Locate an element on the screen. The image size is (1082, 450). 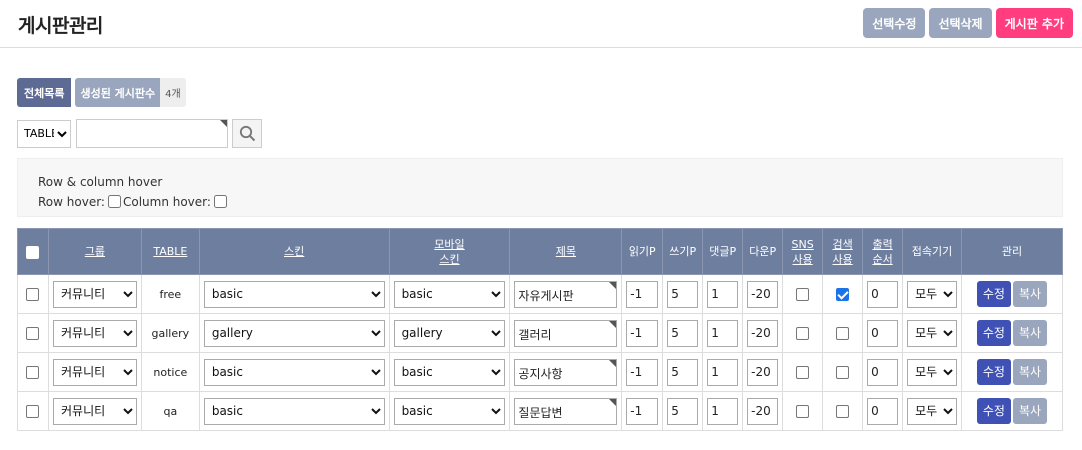
subject-input: 공지사항 is located at coordinates (566, 372).